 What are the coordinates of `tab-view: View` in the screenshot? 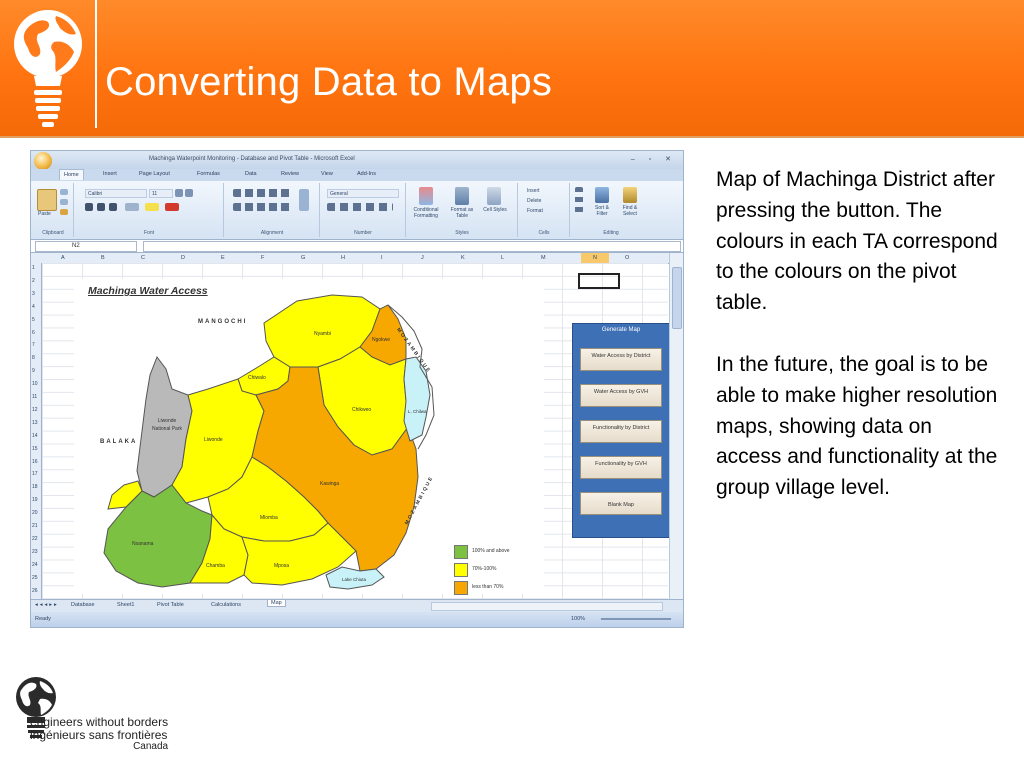 It's located at (327, 174).